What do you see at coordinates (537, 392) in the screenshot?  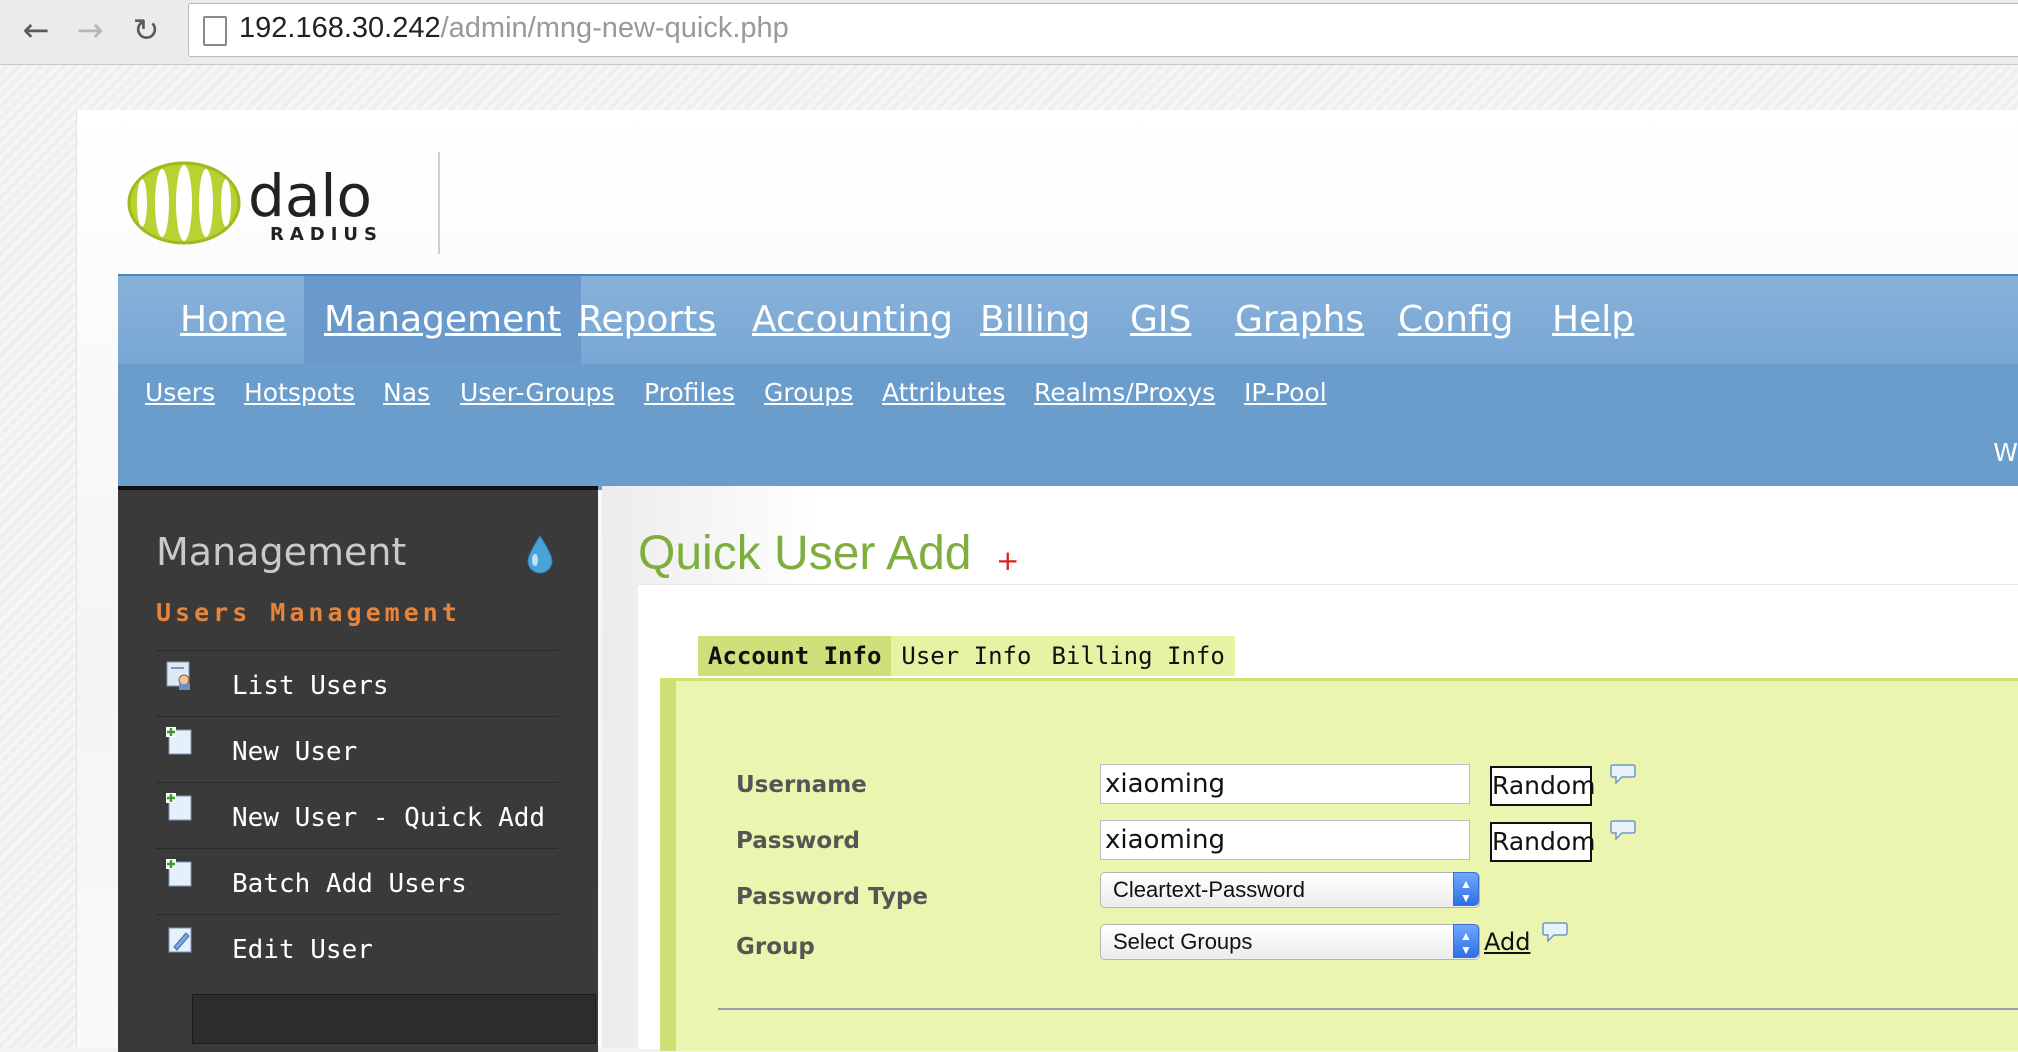 I see `submenu-user-groups: User-Groups` at bounding box center [537, 392].